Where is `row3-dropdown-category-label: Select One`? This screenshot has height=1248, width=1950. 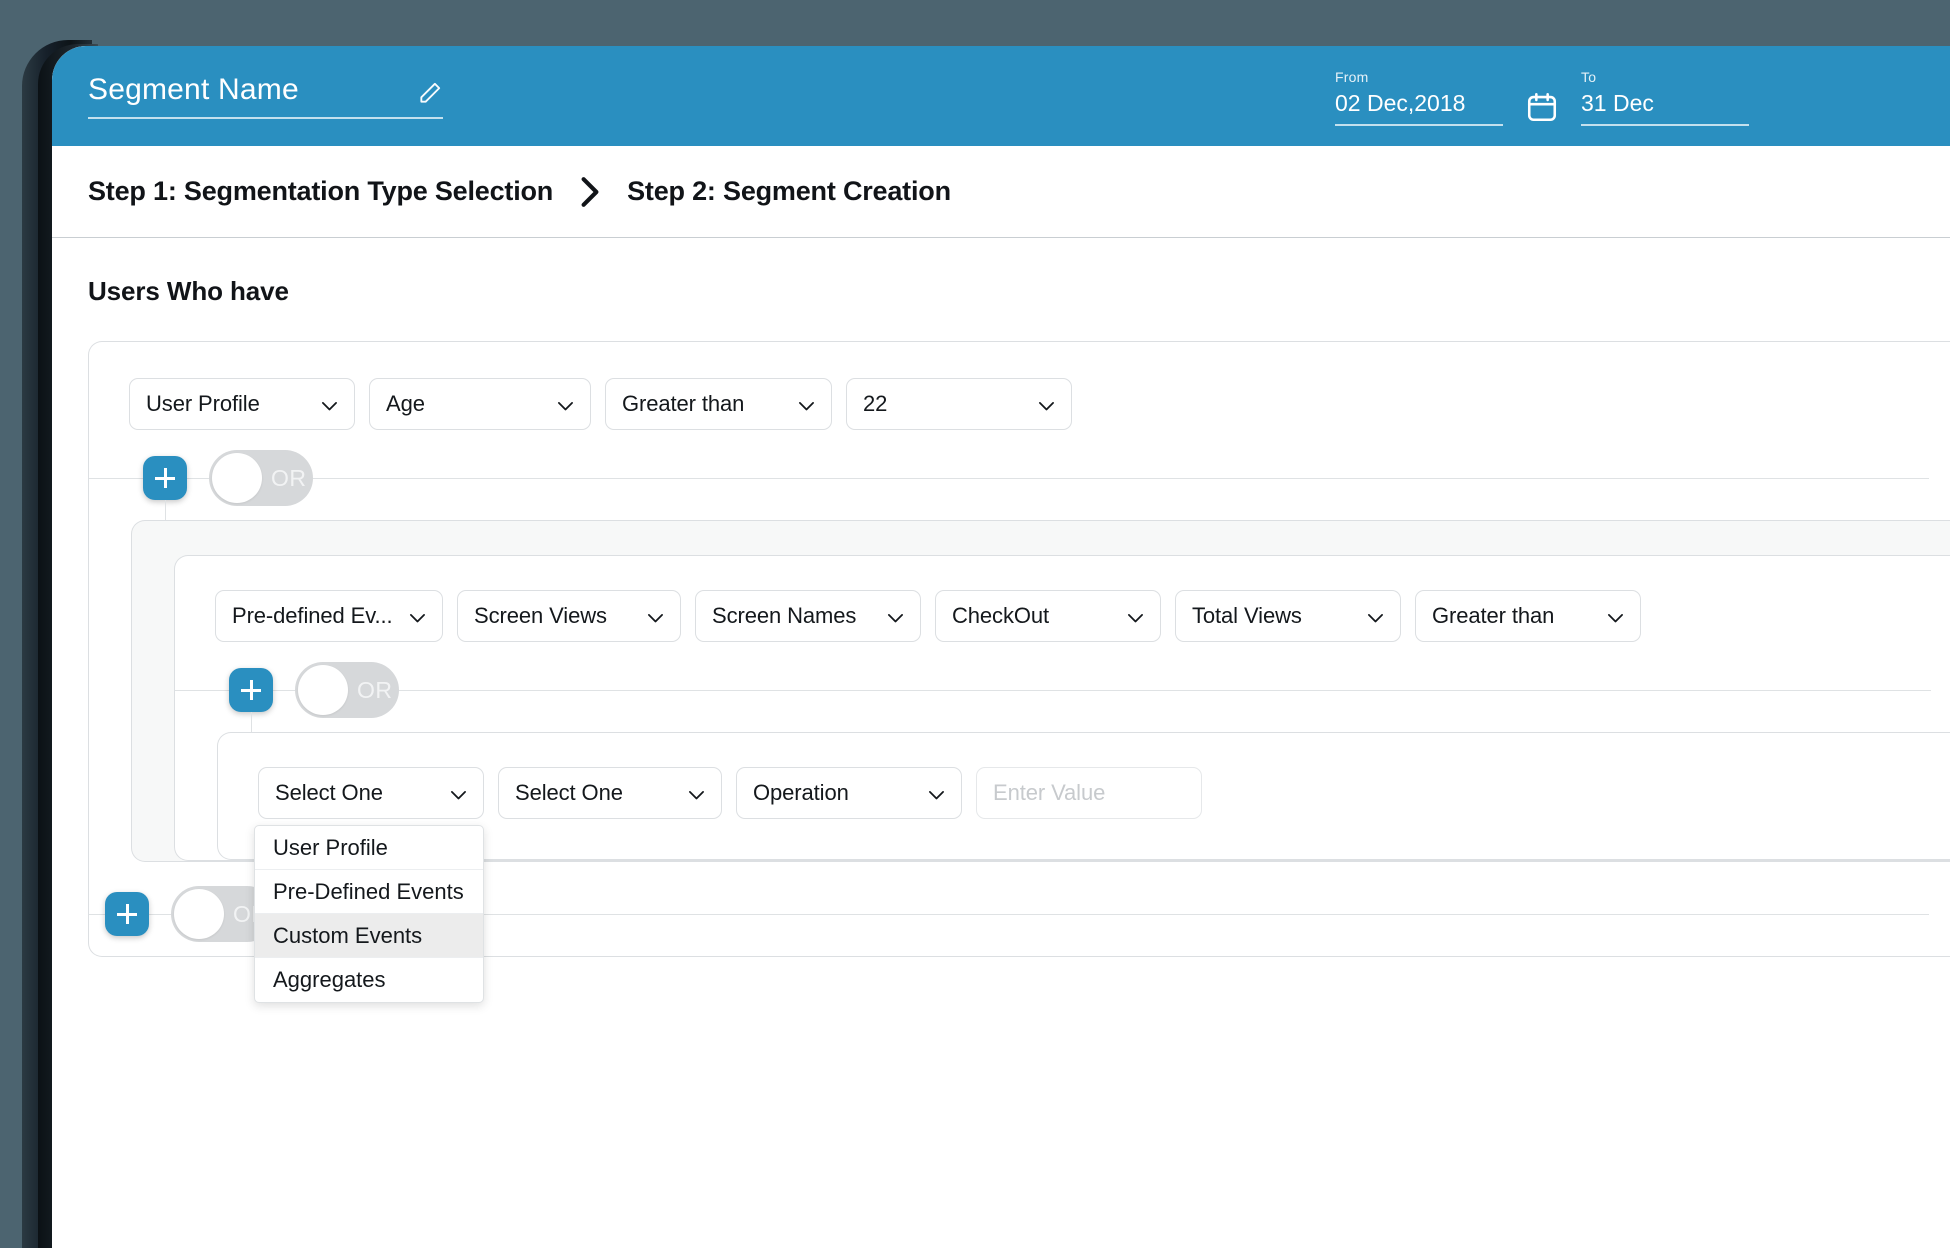
row3-dropdown-category-label: Select One is located at coordinates (329, 792).